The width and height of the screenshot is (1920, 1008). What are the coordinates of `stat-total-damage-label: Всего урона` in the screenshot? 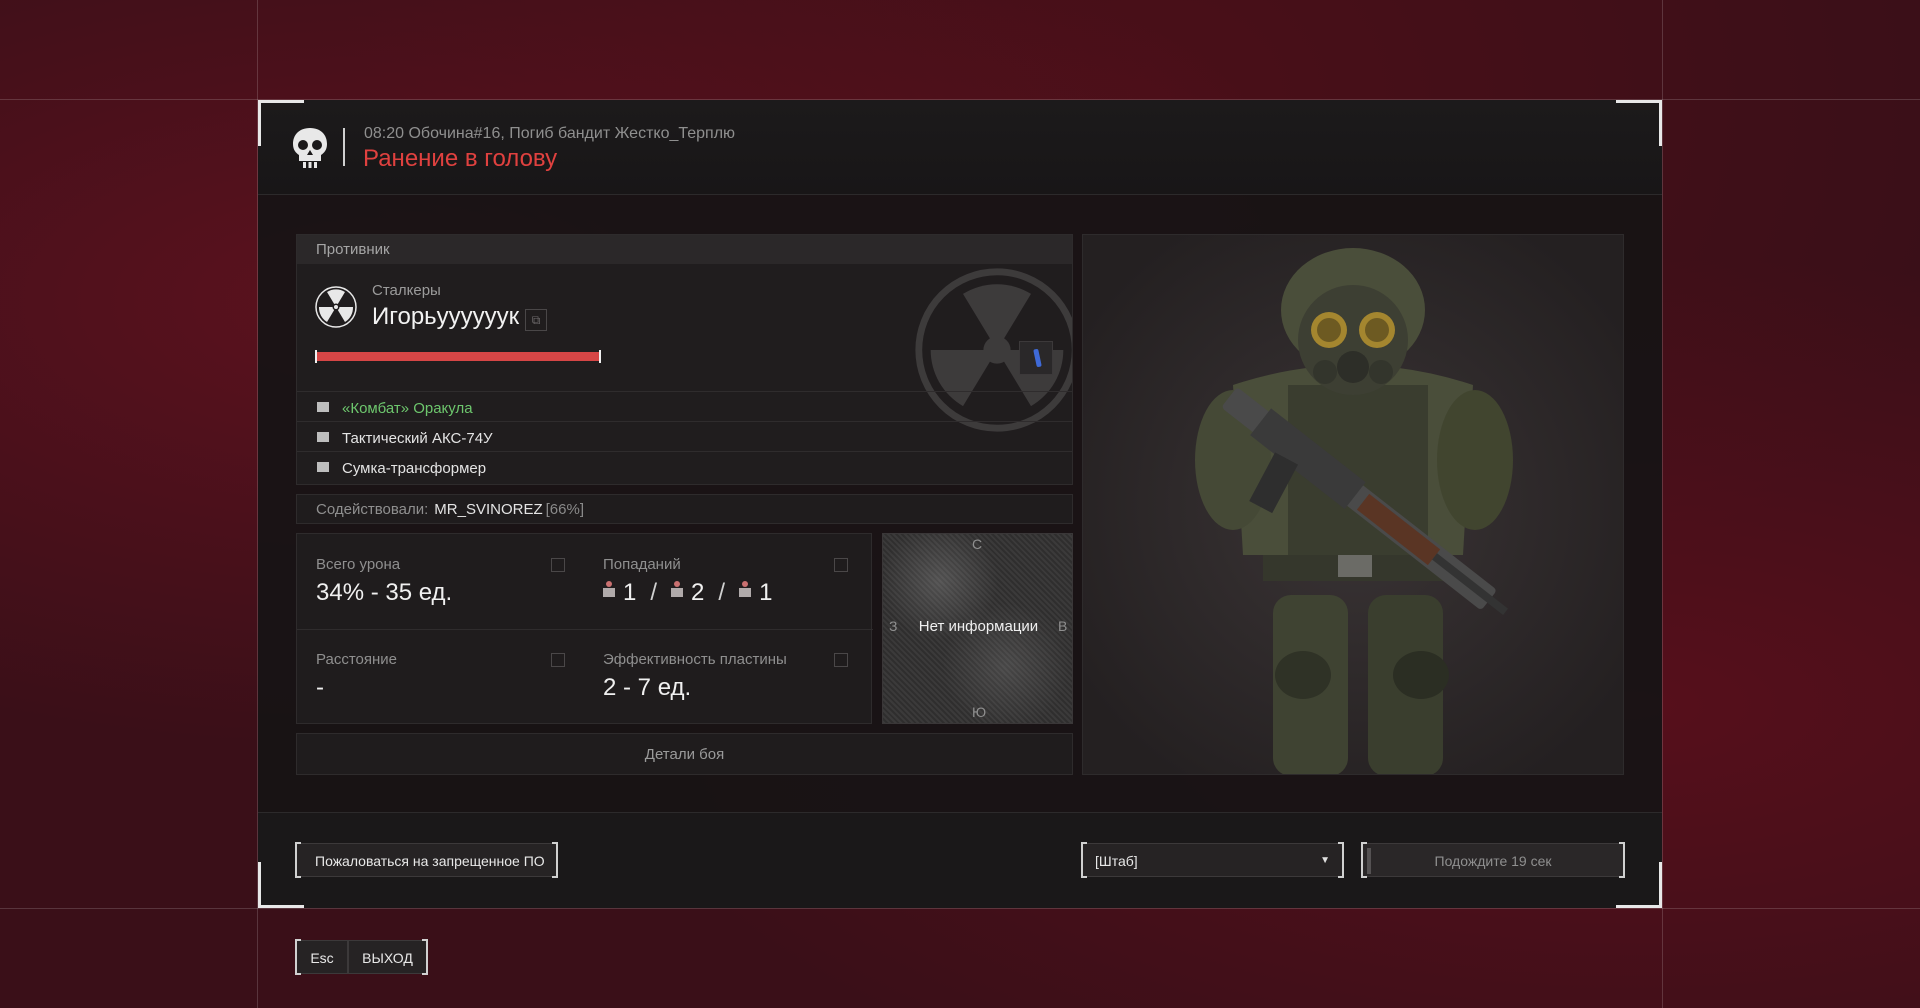 It's located at (358, 564).